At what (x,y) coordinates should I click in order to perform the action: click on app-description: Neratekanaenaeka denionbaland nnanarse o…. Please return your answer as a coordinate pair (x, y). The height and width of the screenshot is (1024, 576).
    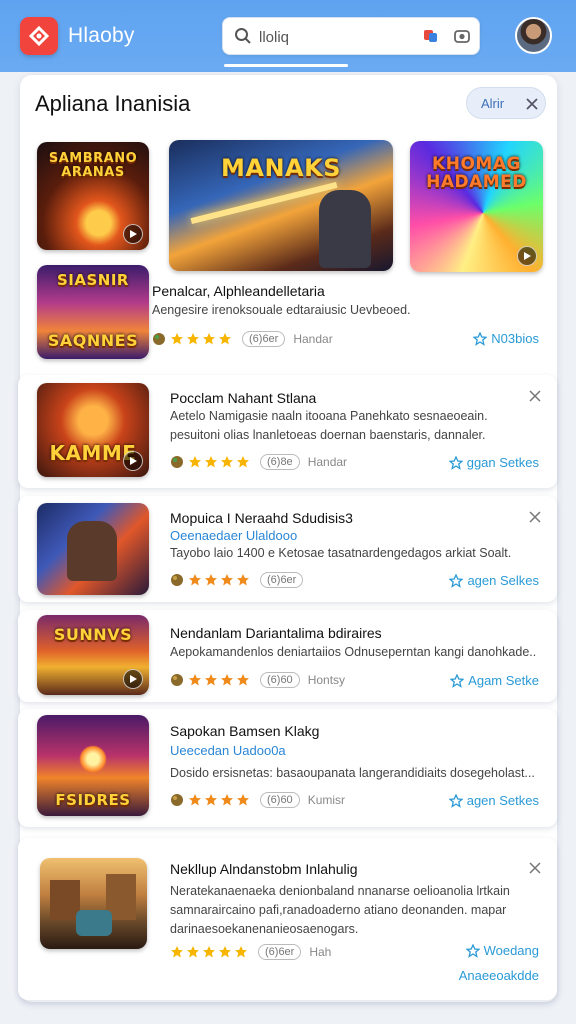
    Looking at the image, I should click on (340, 891).